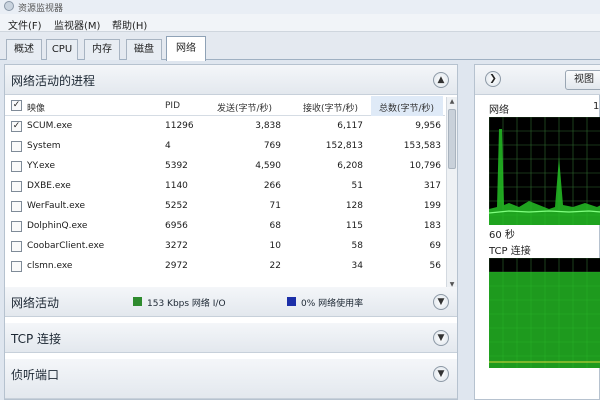 This screenshot has height=400, width=600. I want to click on cell-recv: 34, so click(357, 266).